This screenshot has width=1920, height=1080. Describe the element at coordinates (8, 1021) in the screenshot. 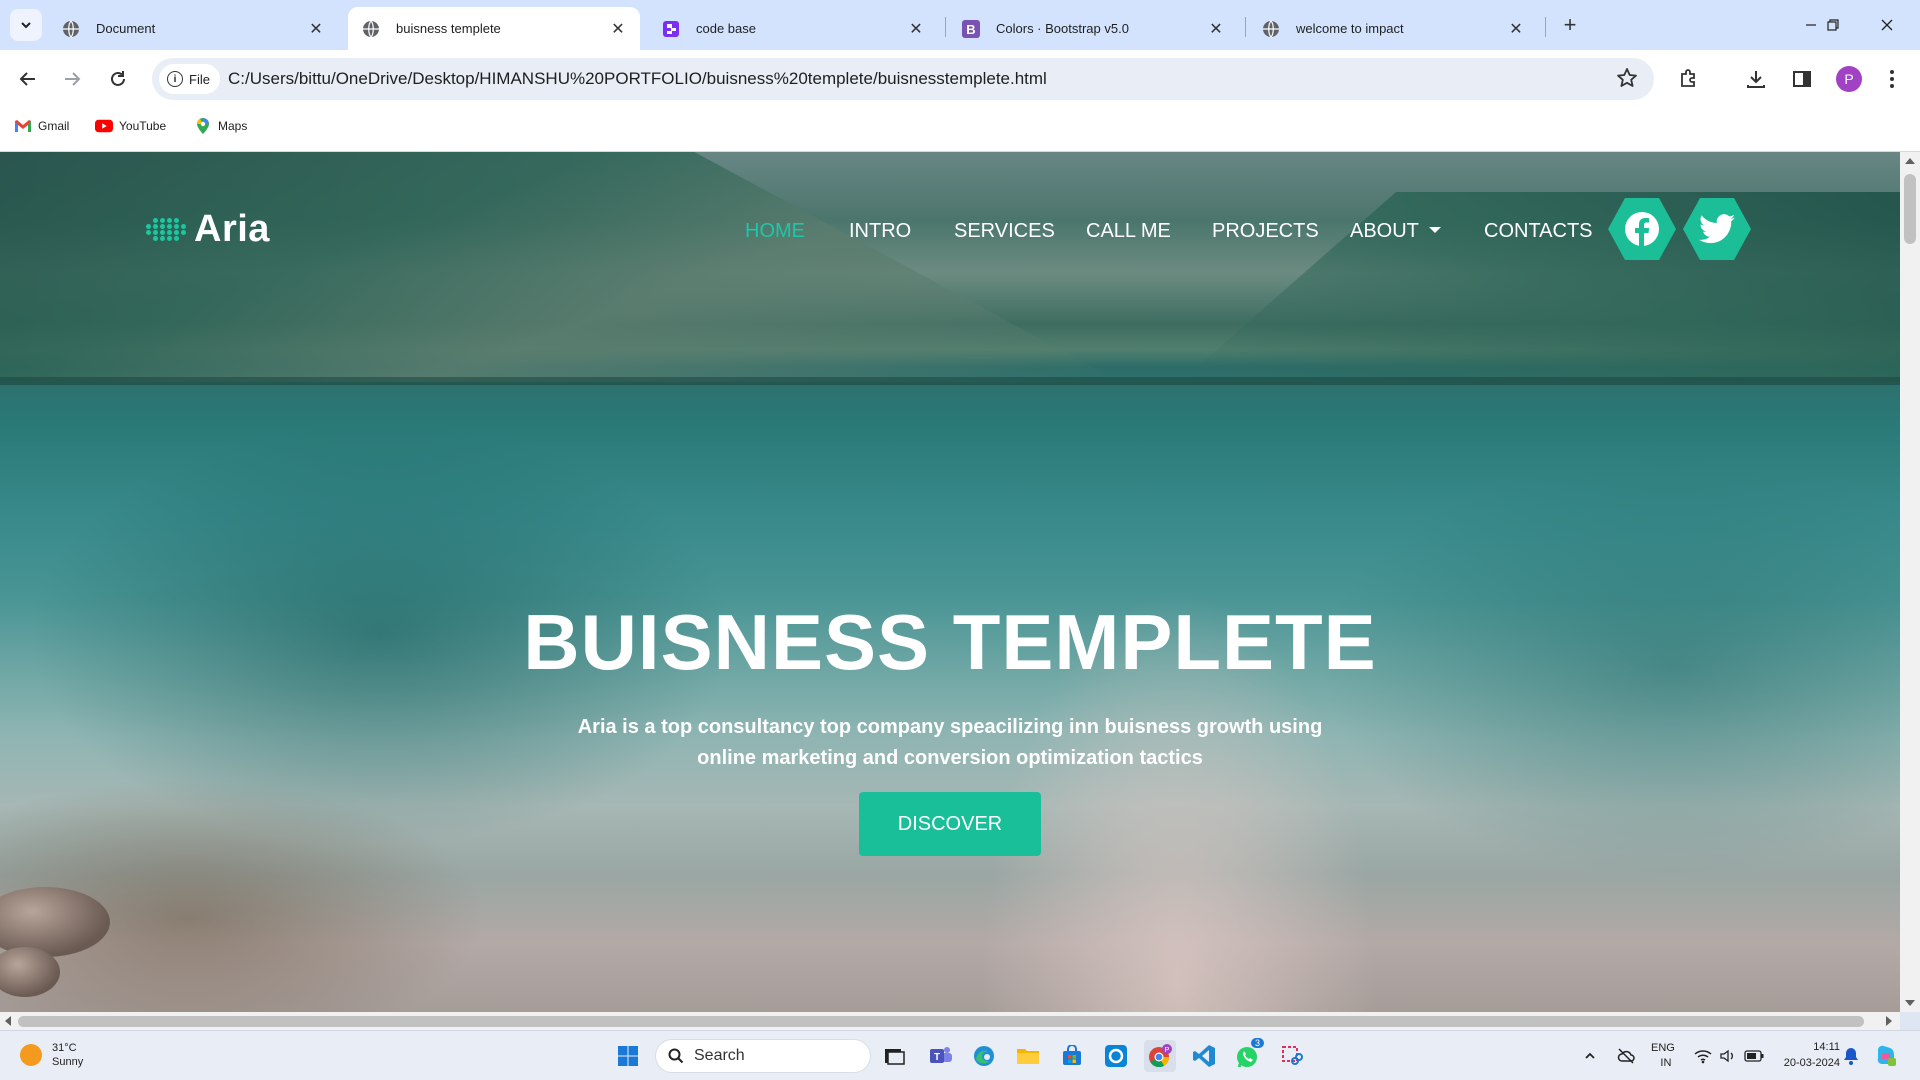

I see `scroll-left-arrow-icon` at that location.